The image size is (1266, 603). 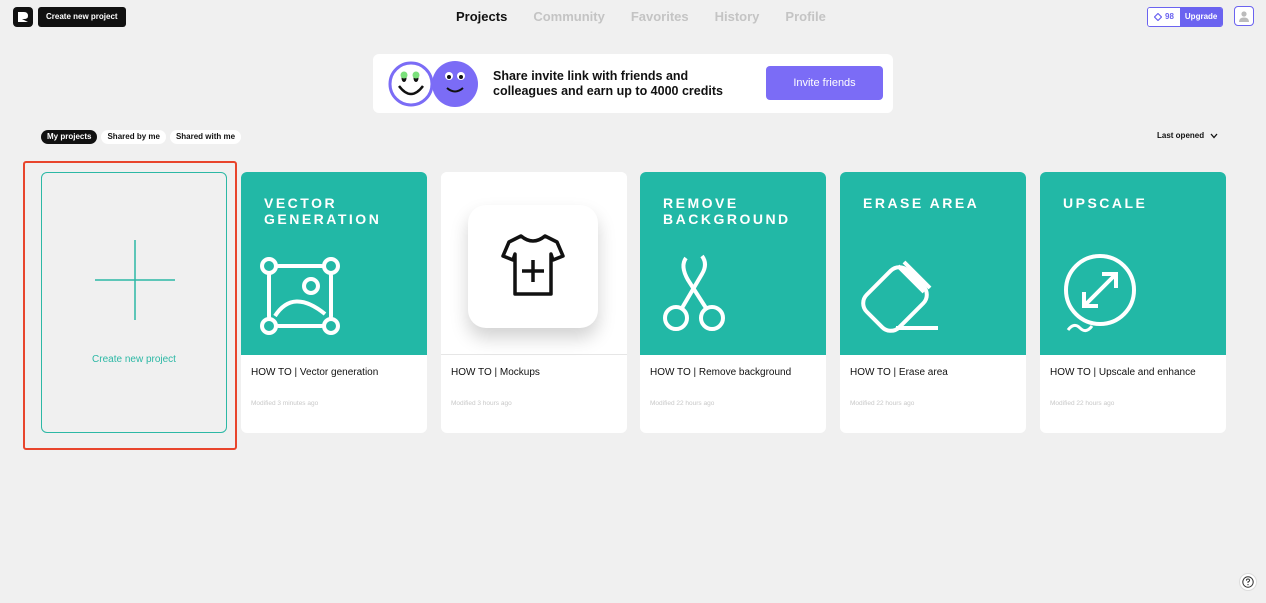 What do you see at coordinates (69, 137) in the screenshot?
I see `filter-my-projects: My projects` at bounding box center [69, 137].